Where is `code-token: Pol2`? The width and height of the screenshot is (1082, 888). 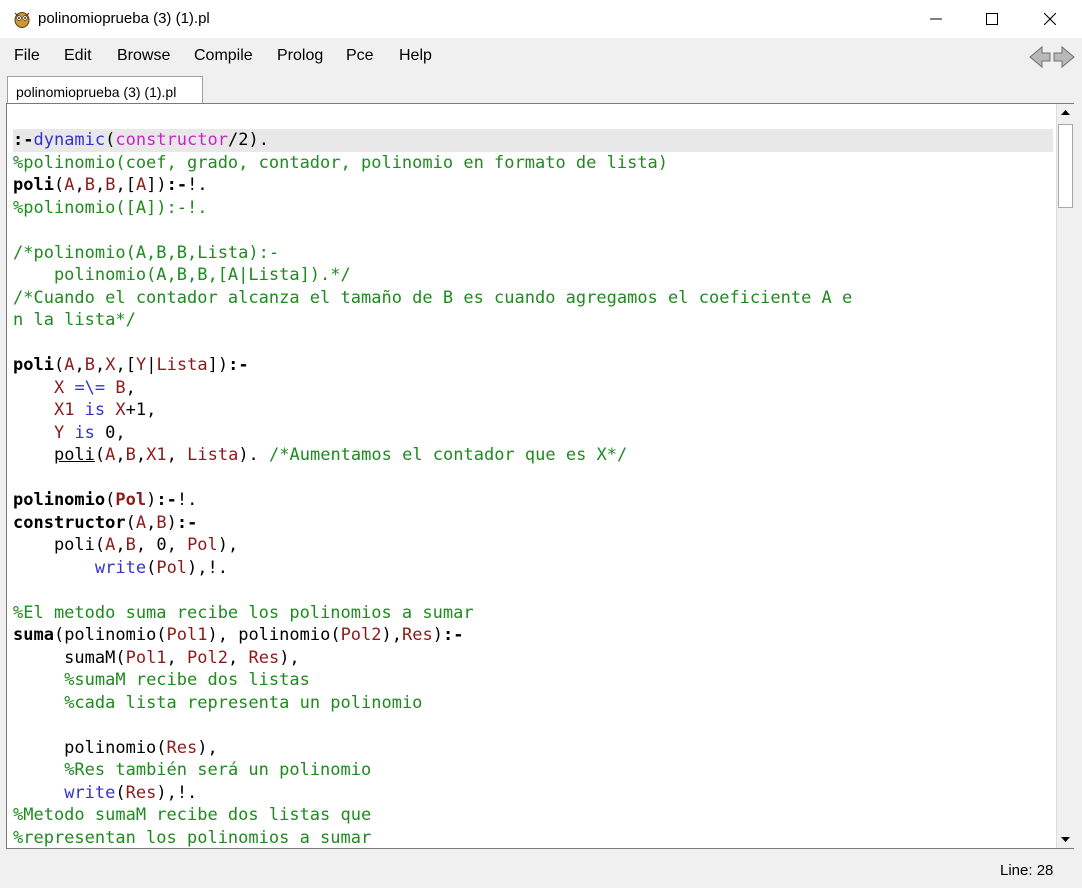
code-token: Pol2 is located at coordinates (207, 657).